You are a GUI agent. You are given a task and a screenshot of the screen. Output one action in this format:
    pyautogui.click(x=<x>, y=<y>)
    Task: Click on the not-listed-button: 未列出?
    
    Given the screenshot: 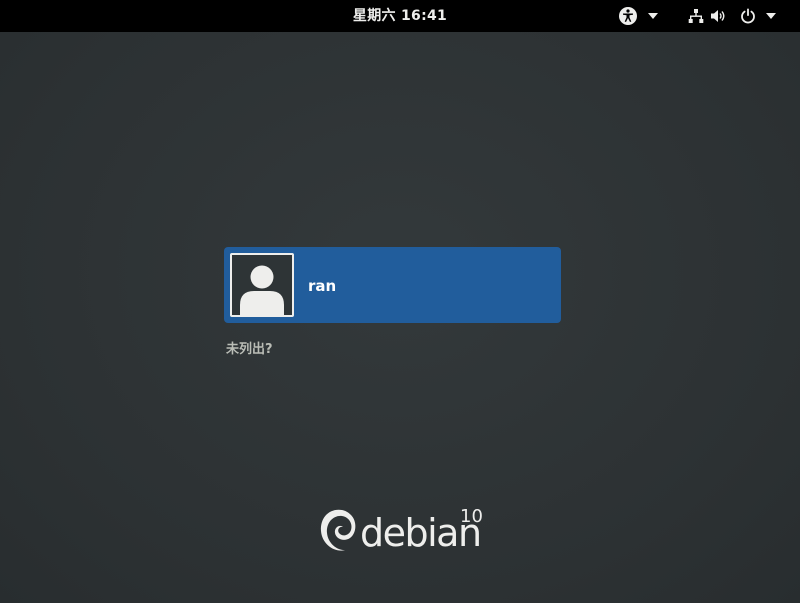 What is the action you would take?
    pyautogui.click(x=249, y=347)
    